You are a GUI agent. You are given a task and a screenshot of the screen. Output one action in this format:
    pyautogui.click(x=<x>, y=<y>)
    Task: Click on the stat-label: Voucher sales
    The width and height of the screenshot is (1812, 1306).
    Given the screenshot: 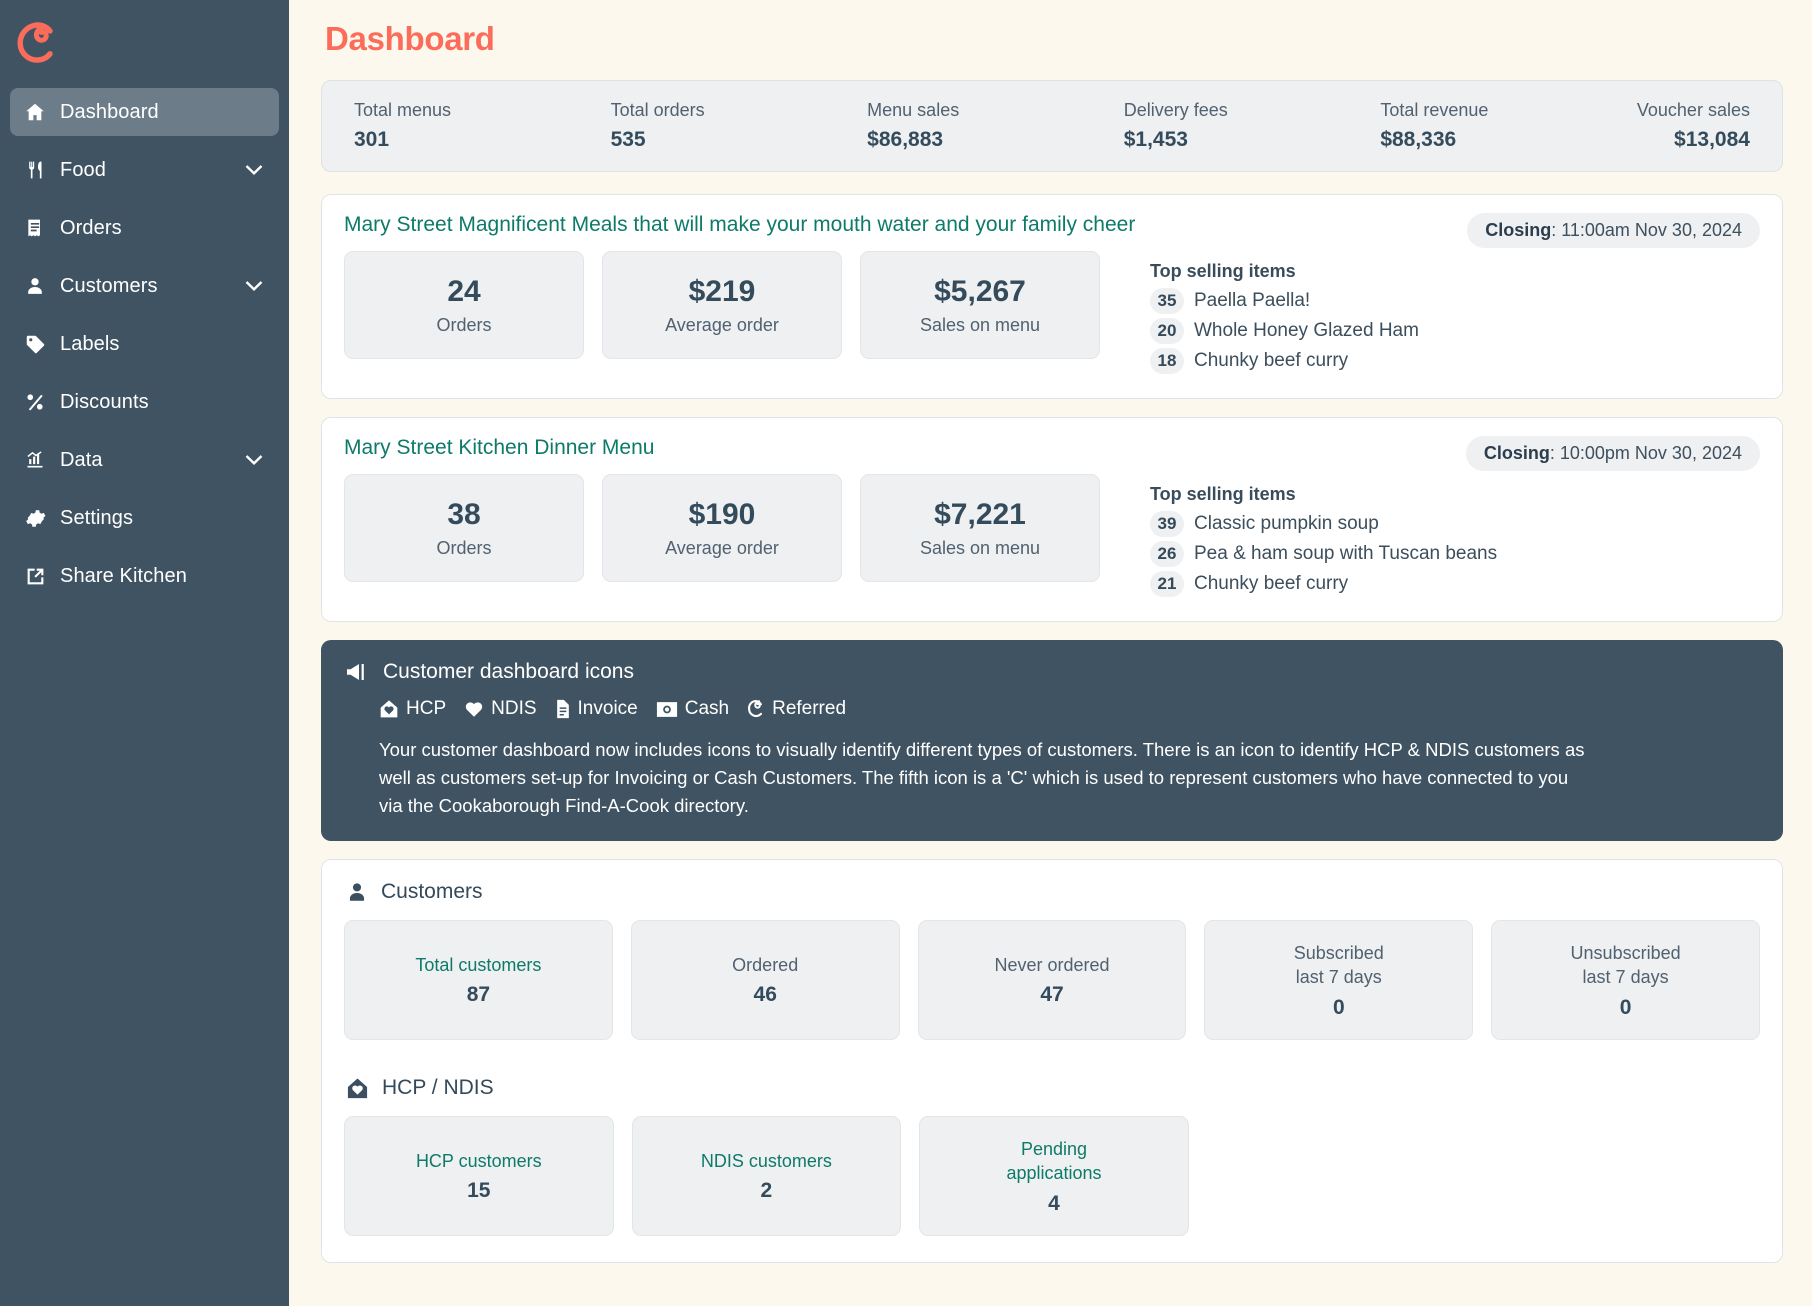 What is the action you would take?
    pyautogui.click(x=1693, y=110)
    